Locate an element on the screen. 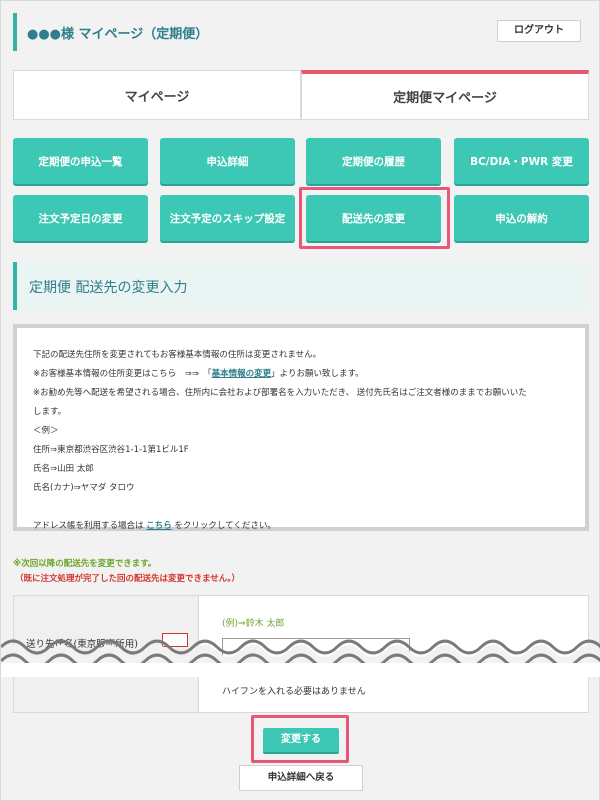 This screenshot has height=801, width=600. notice-line: 下記の配送先住所を変更されてもお客様基本情報の住所は変更されません。 is located at coordinates (177, 355).